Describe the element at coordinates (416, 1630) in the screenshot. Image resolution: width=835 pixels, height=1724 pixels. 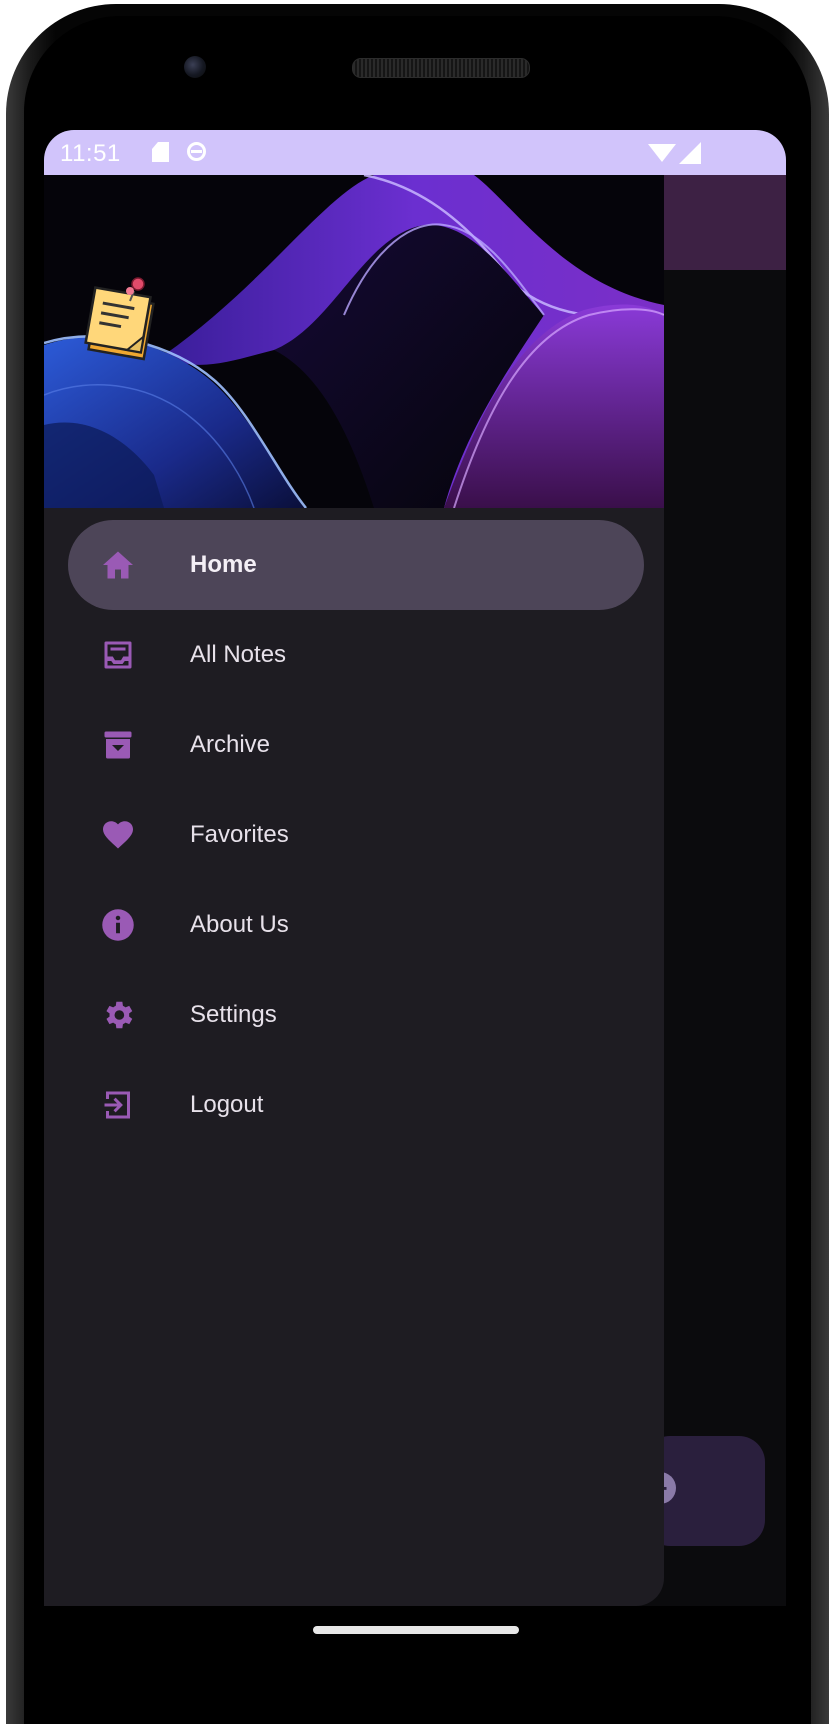
I see `home-gesture-bar` at that location.